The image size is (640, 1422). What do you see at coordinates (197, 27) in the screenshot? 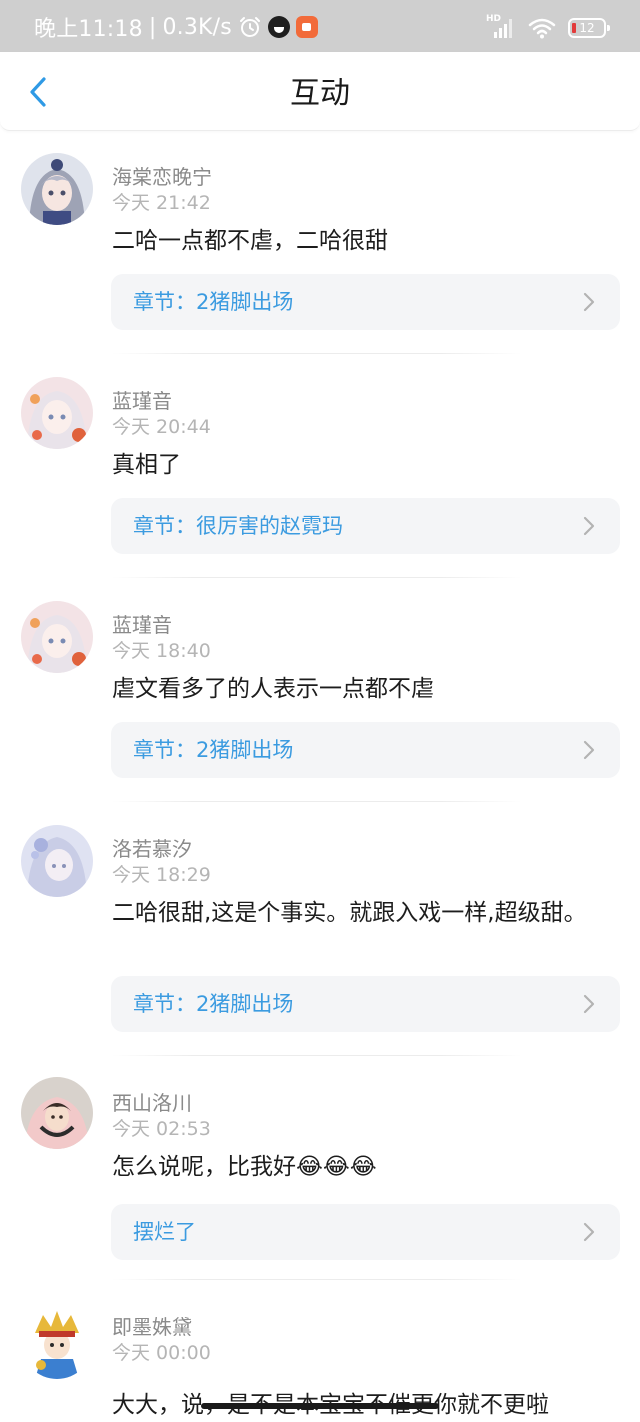
I see `status-net-speed: 0.3K/s` at bounding box center [197, 27].